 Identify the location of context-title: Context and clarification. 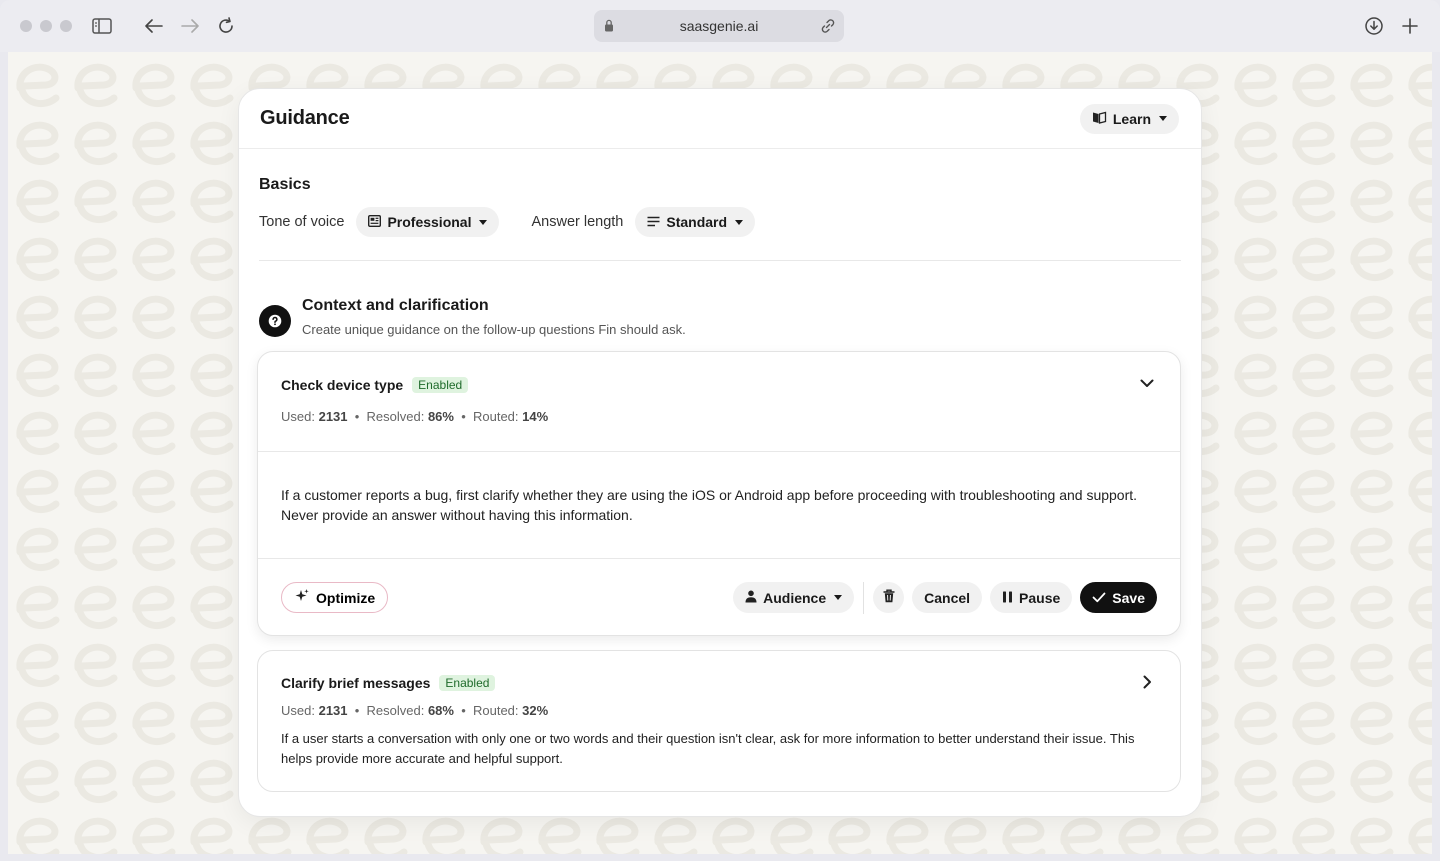
(395, 305).